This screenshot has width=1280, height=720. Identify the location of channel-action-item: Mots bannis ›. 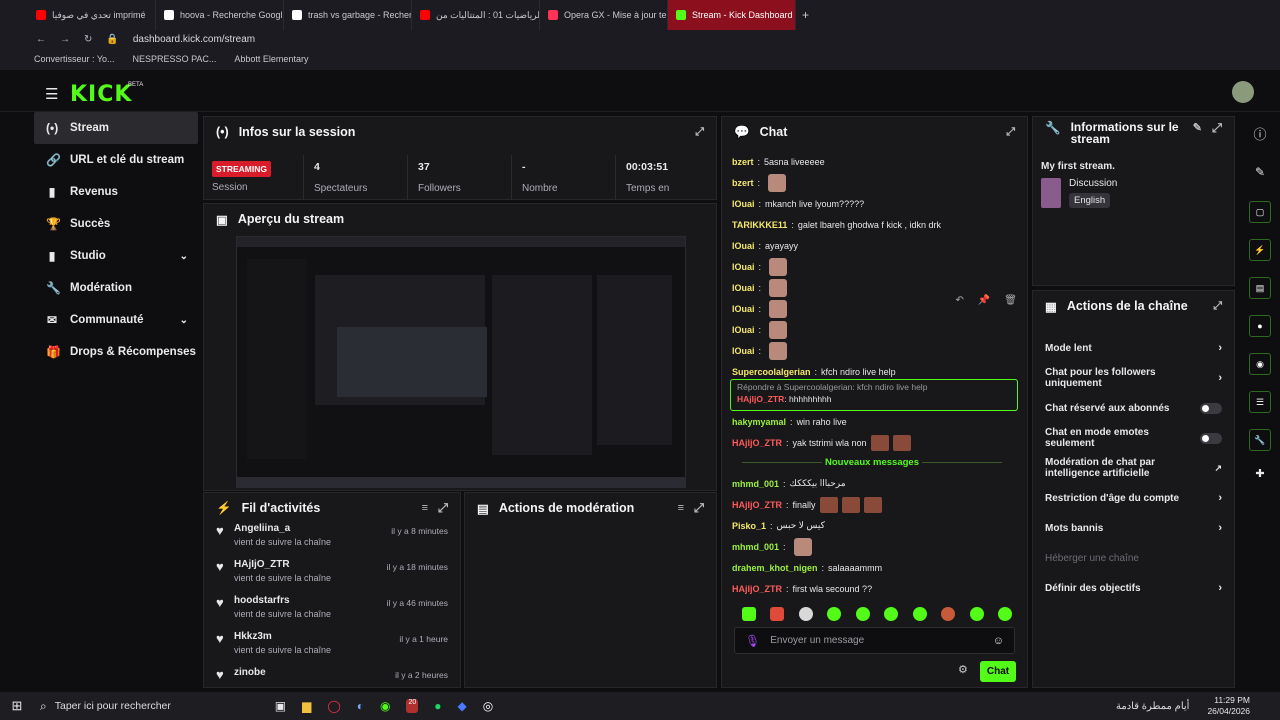
(1133, 528).